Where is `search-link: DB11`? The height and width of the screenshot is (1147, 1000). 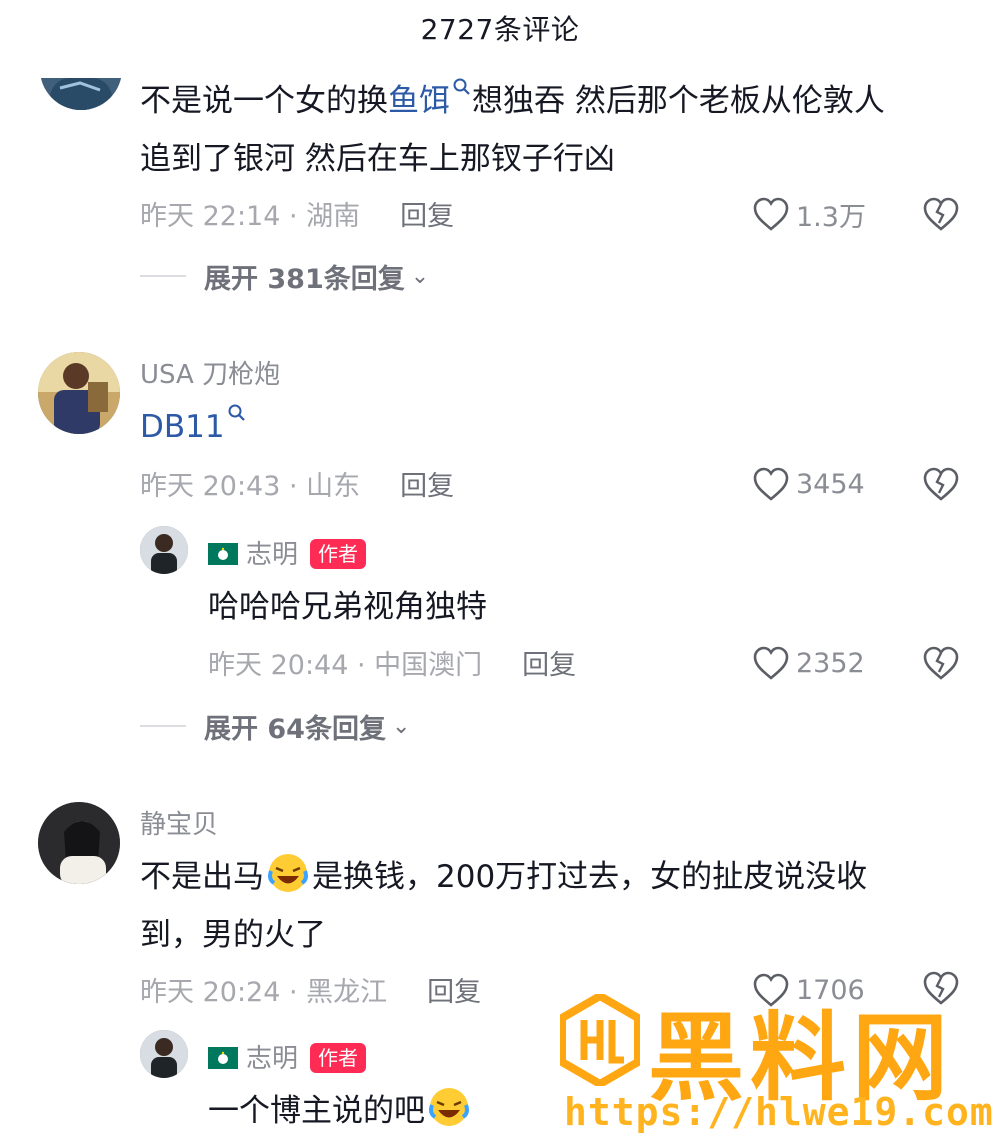 search-link: DB11 is located at coordinates (182, 427).